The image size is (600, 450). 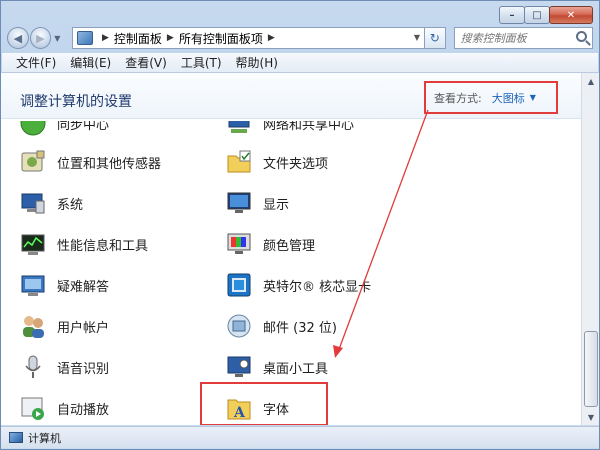 What do you see at coordinates (16, 437) in the screenshot?
I see `computer-icon` at bounding box center [16, 437].